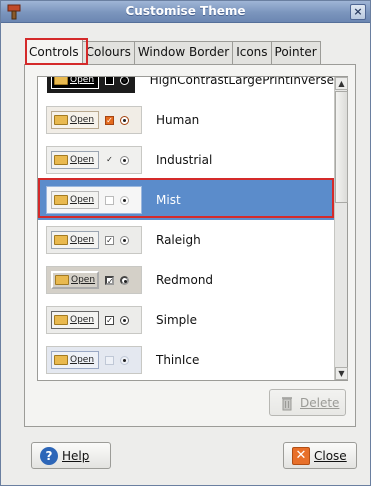  I want to click on close-button: ✕ Close, so click(320, 455).